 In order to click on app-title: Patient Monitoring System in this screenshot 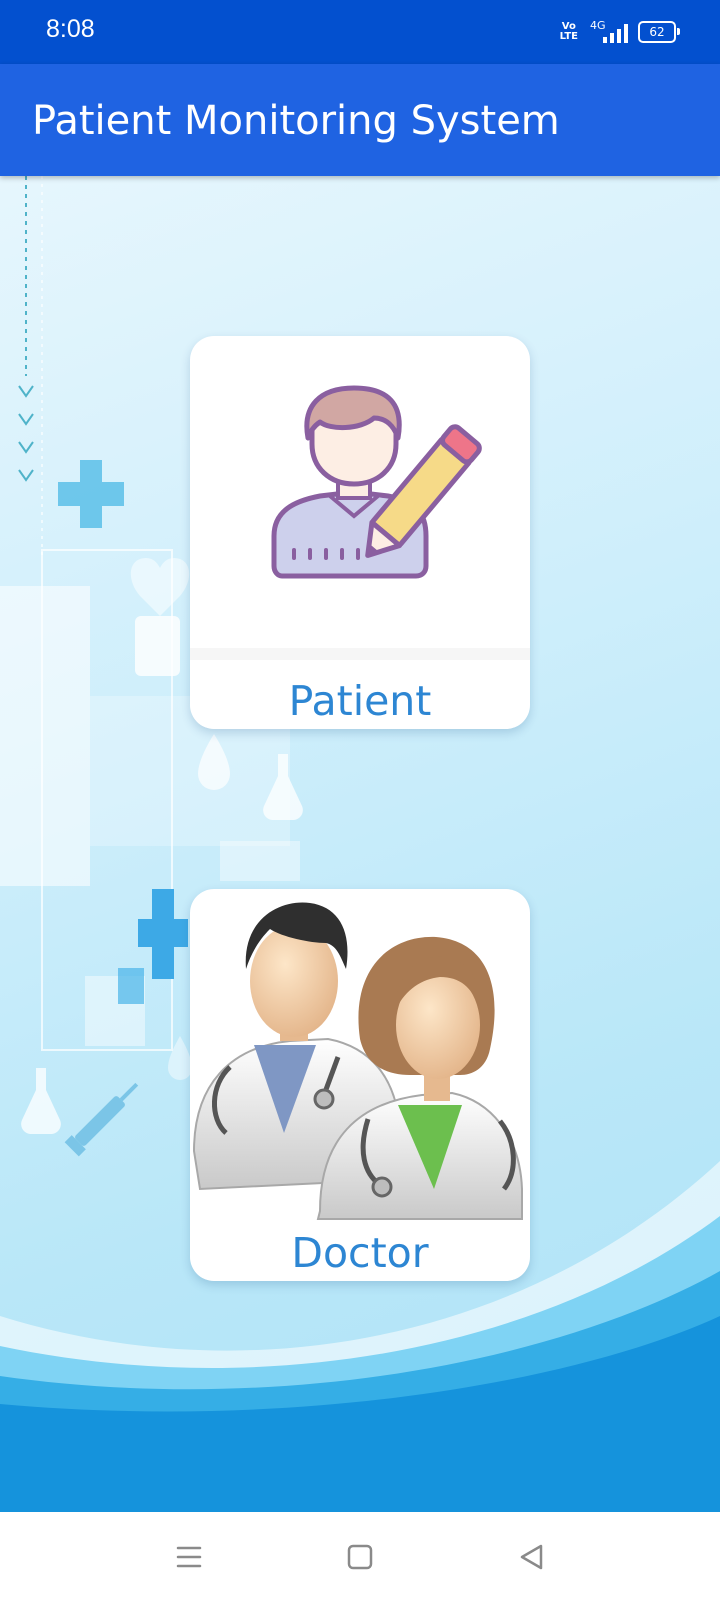, I will do `click(296, 121)`.